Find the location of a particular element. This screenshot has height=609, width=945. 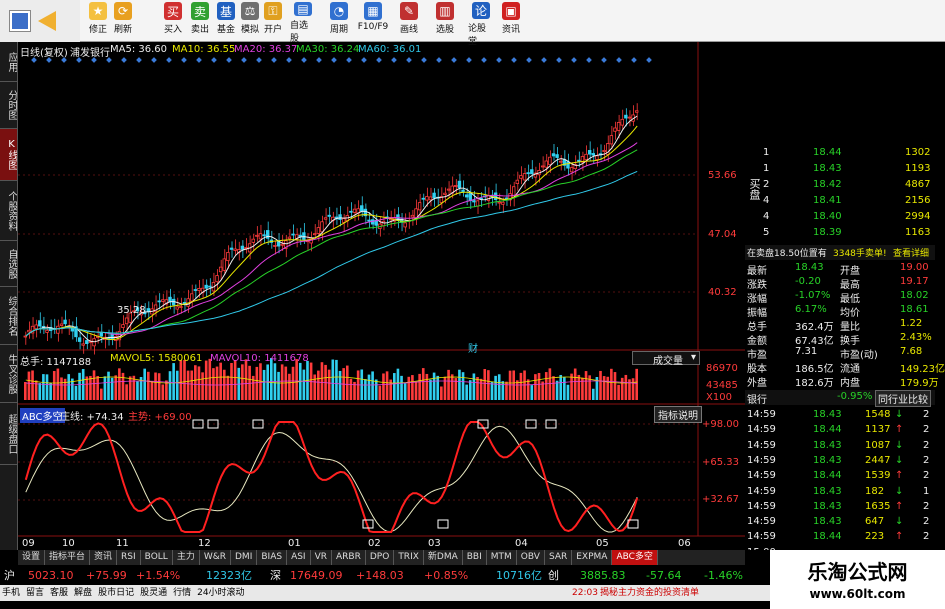

tick-volume: 2447 is located at coordinates (878, 460).